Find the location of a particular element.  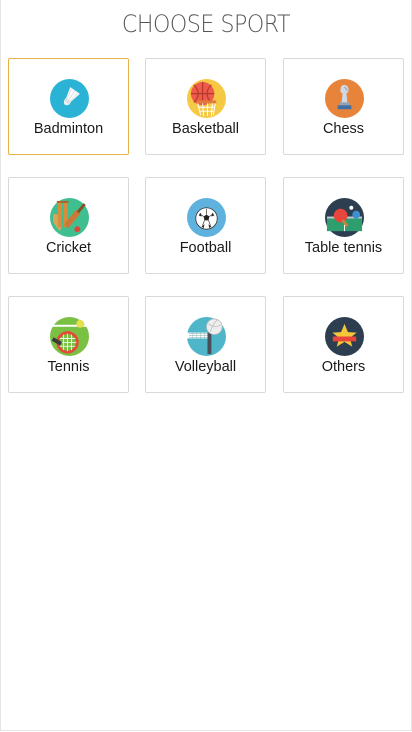

sport-tile-others: Others is located at coordinates (343, 344).